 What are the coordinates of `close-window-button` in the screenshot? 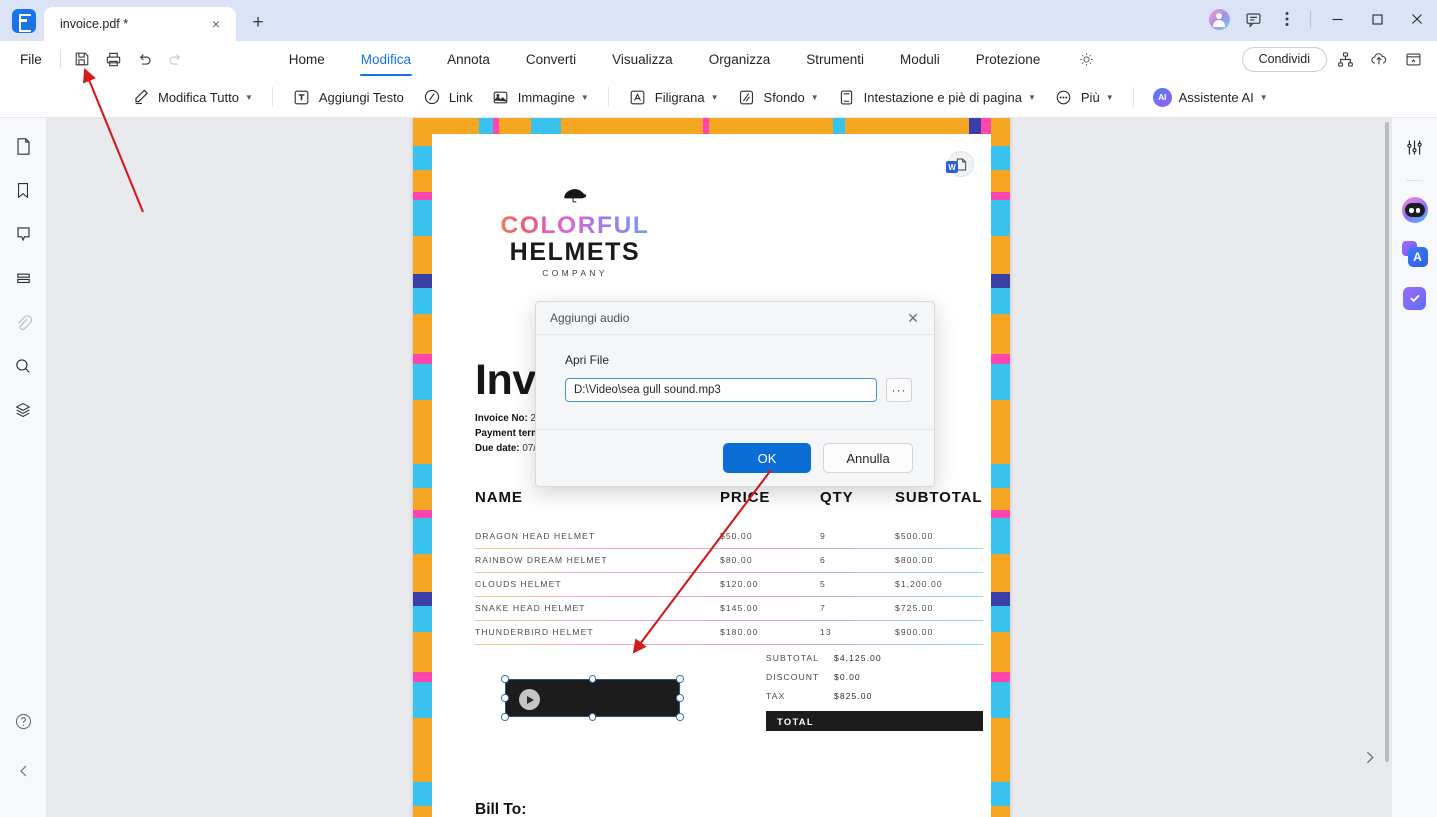 It's located at (1417, 19).